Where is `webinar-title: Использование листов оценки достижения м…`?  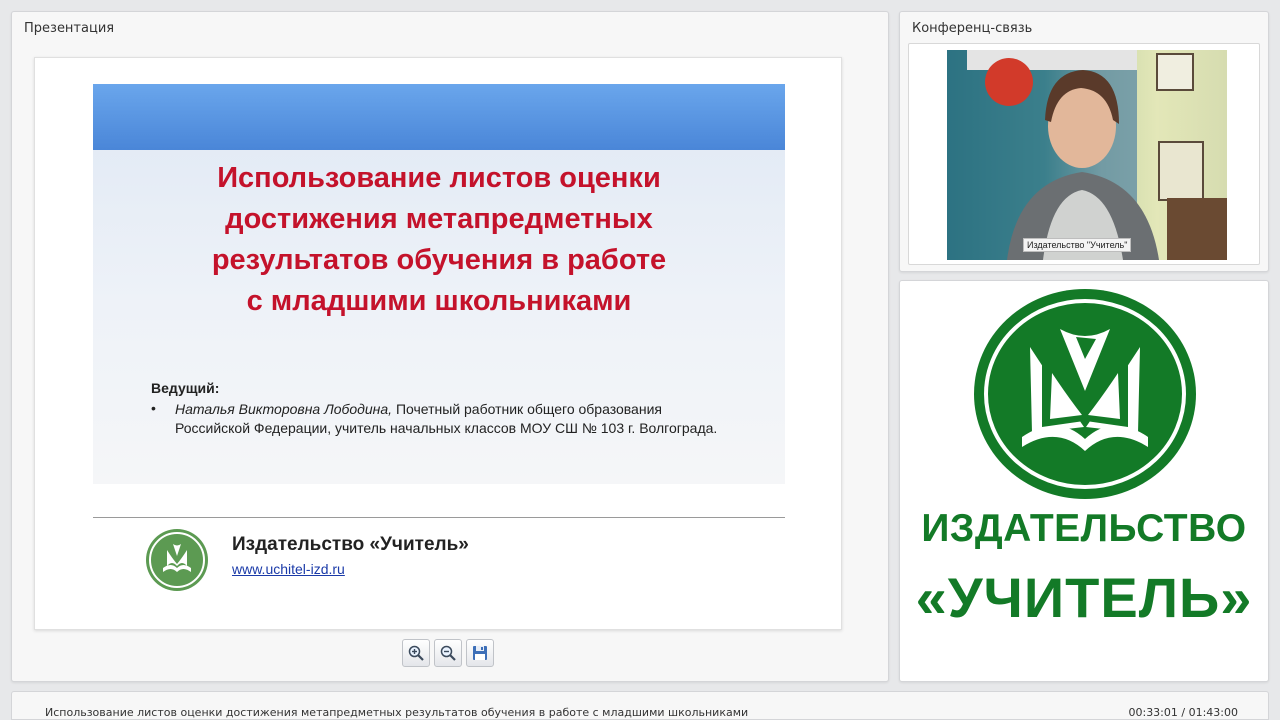 webinar-title: Использование листов оценки достижения м… is located at coordinates (397, 712).